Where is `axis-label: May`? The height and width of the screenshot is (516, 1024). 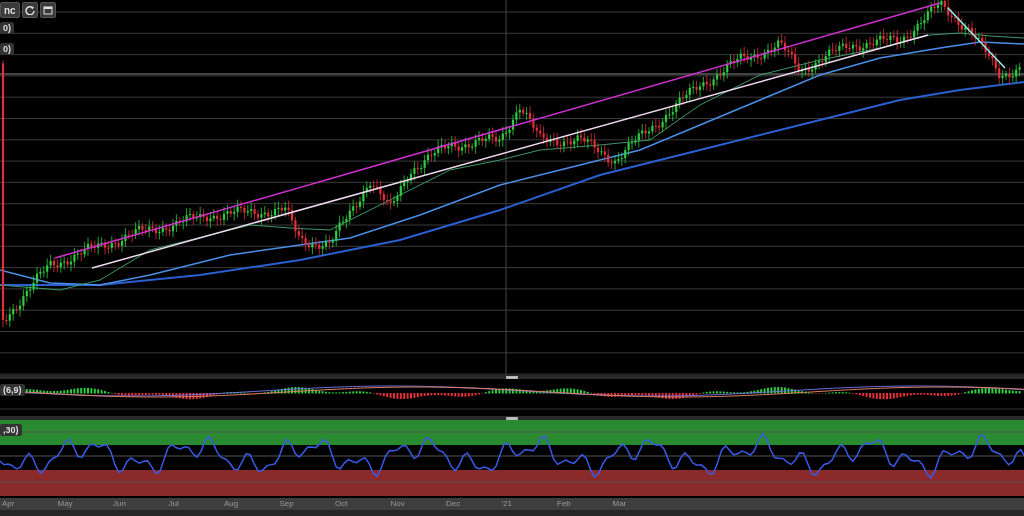
axis-label: May is located at coordinates (65, 504).